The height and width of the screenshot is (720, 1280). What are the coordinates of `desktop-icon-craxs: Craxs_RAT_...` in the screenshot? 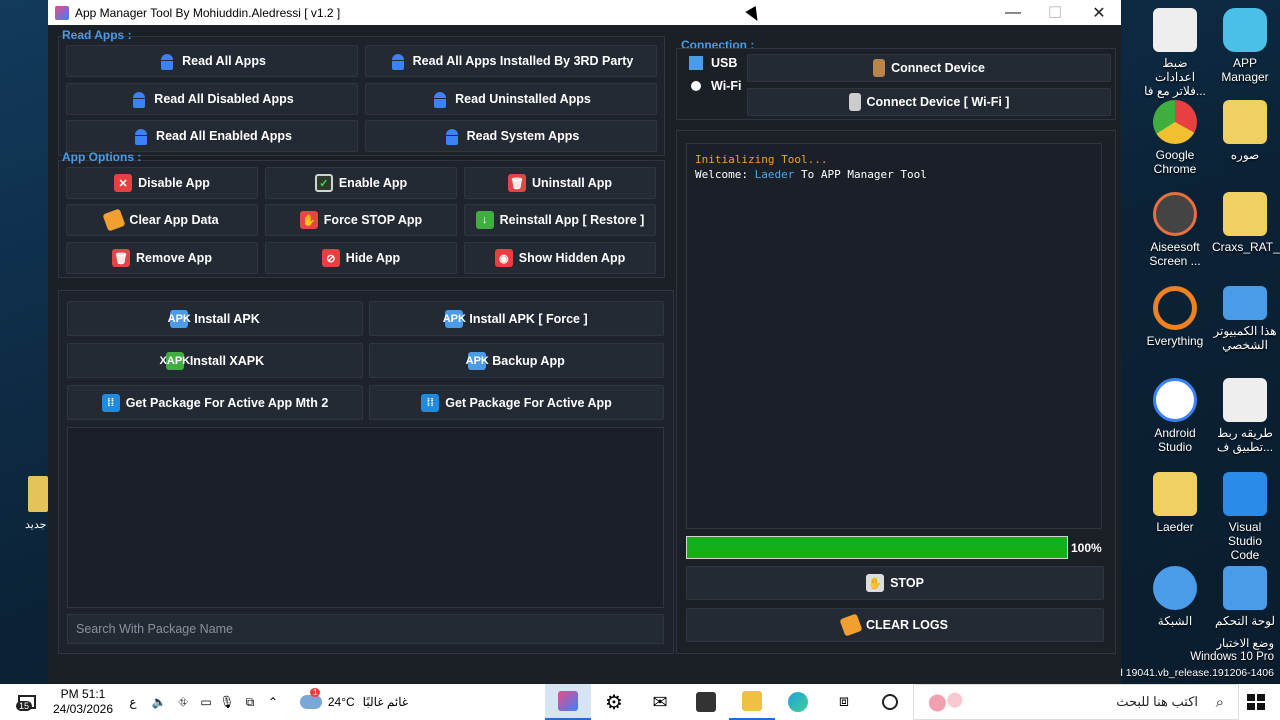 It's located at (1246, 223).